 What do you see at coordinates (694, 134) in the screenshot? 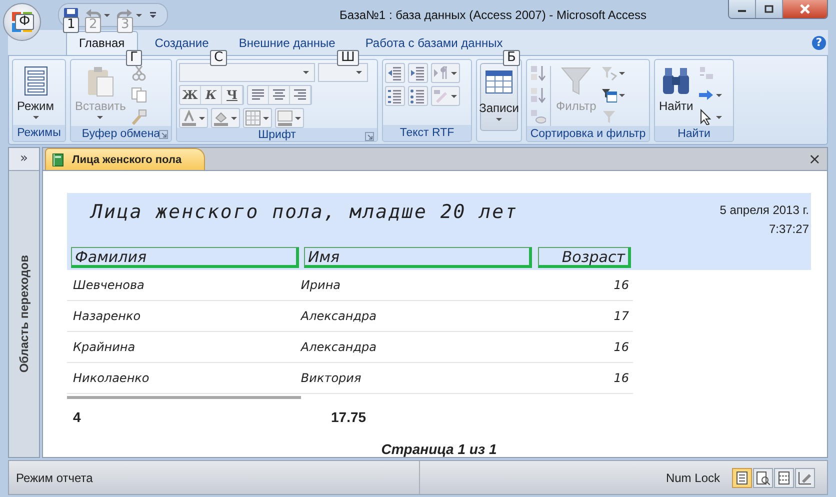
I see `group-label: Найти` at bounding box center [694, 134].